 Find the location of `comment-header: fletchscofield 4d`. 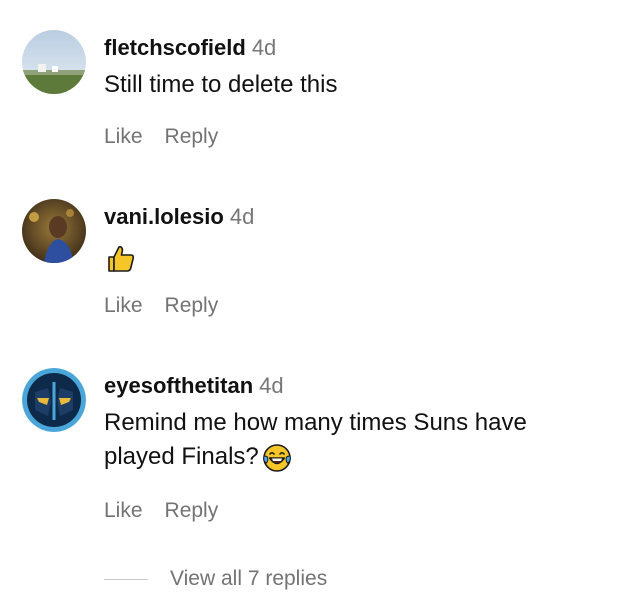

comment-header: fletchscofield 4d is located at coordinates (190, 48).